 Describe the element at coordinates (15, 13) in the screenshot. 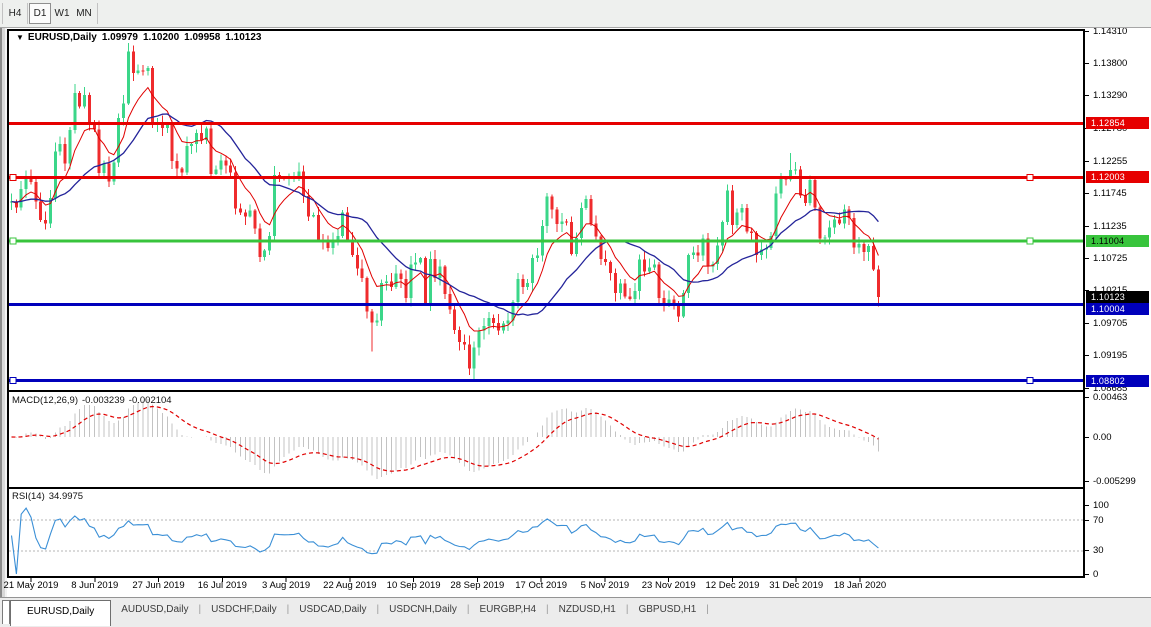

I see `timeframe-h4: H4` at that location.